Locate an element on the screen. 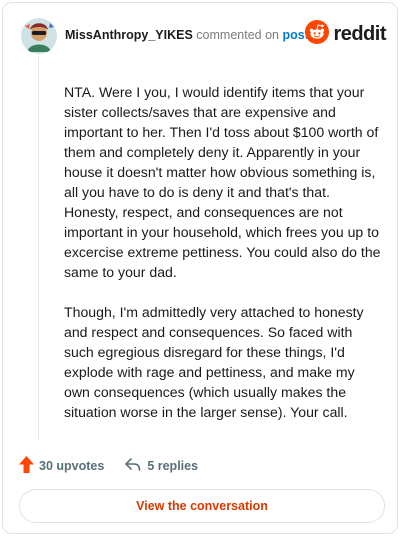  reddit-alien-icon is located at coordinates (317, 34).